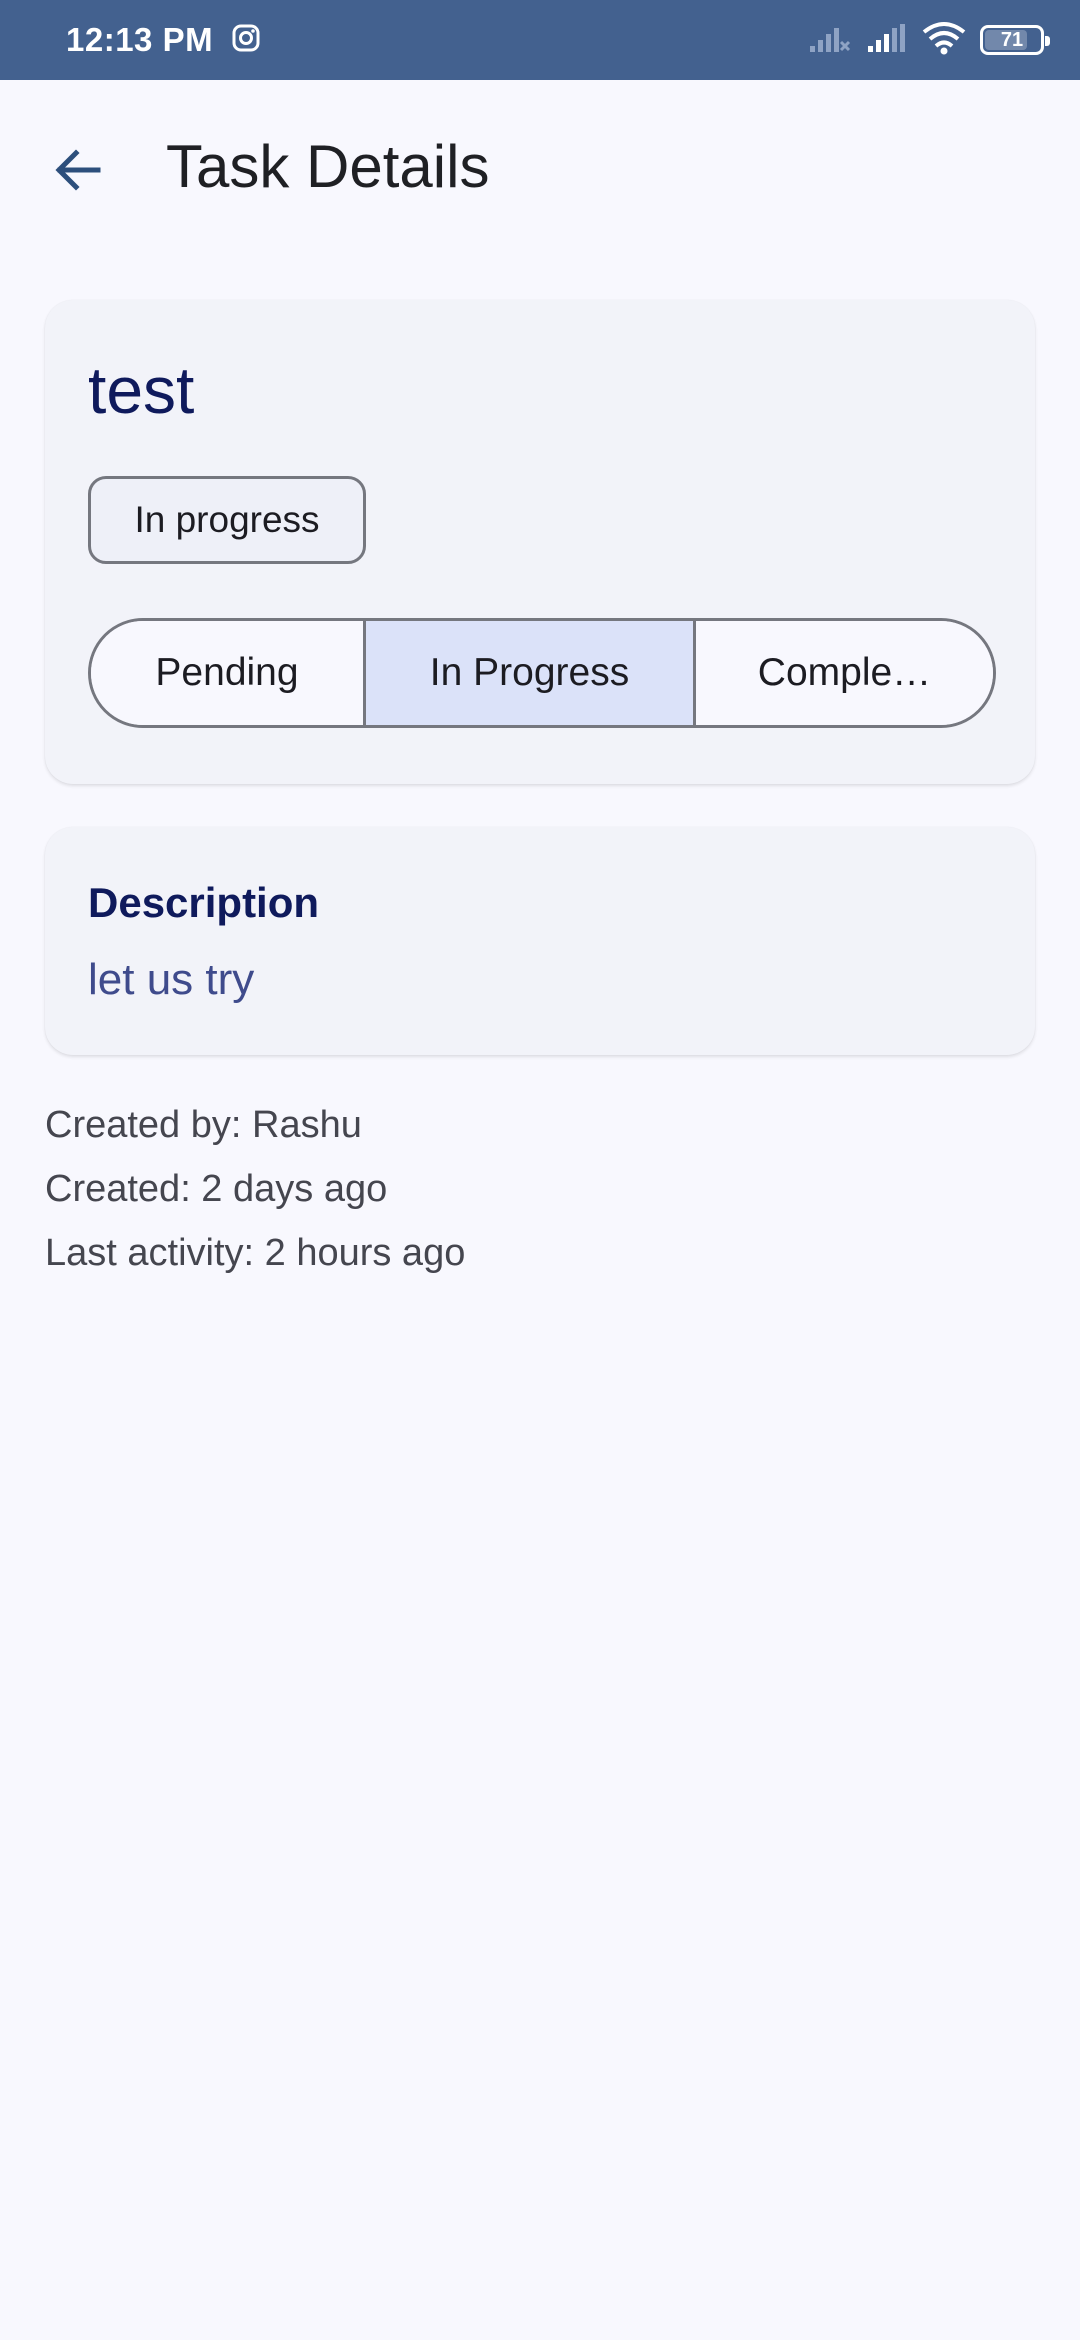 The width and height of the screenshot is (1080, 2340). I want to click on arrow-back-icon, so click(78, 172).